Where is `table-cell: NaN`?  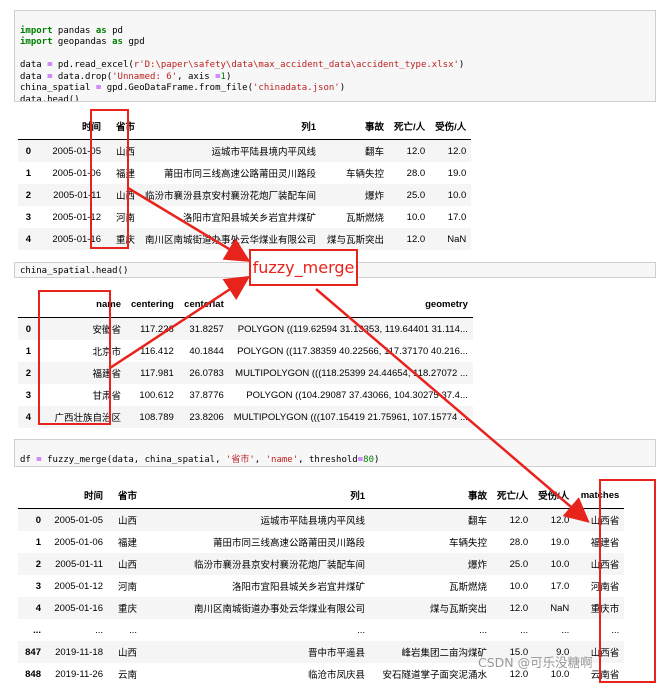 table-cell: NaN is located at coordinates (457, 239).